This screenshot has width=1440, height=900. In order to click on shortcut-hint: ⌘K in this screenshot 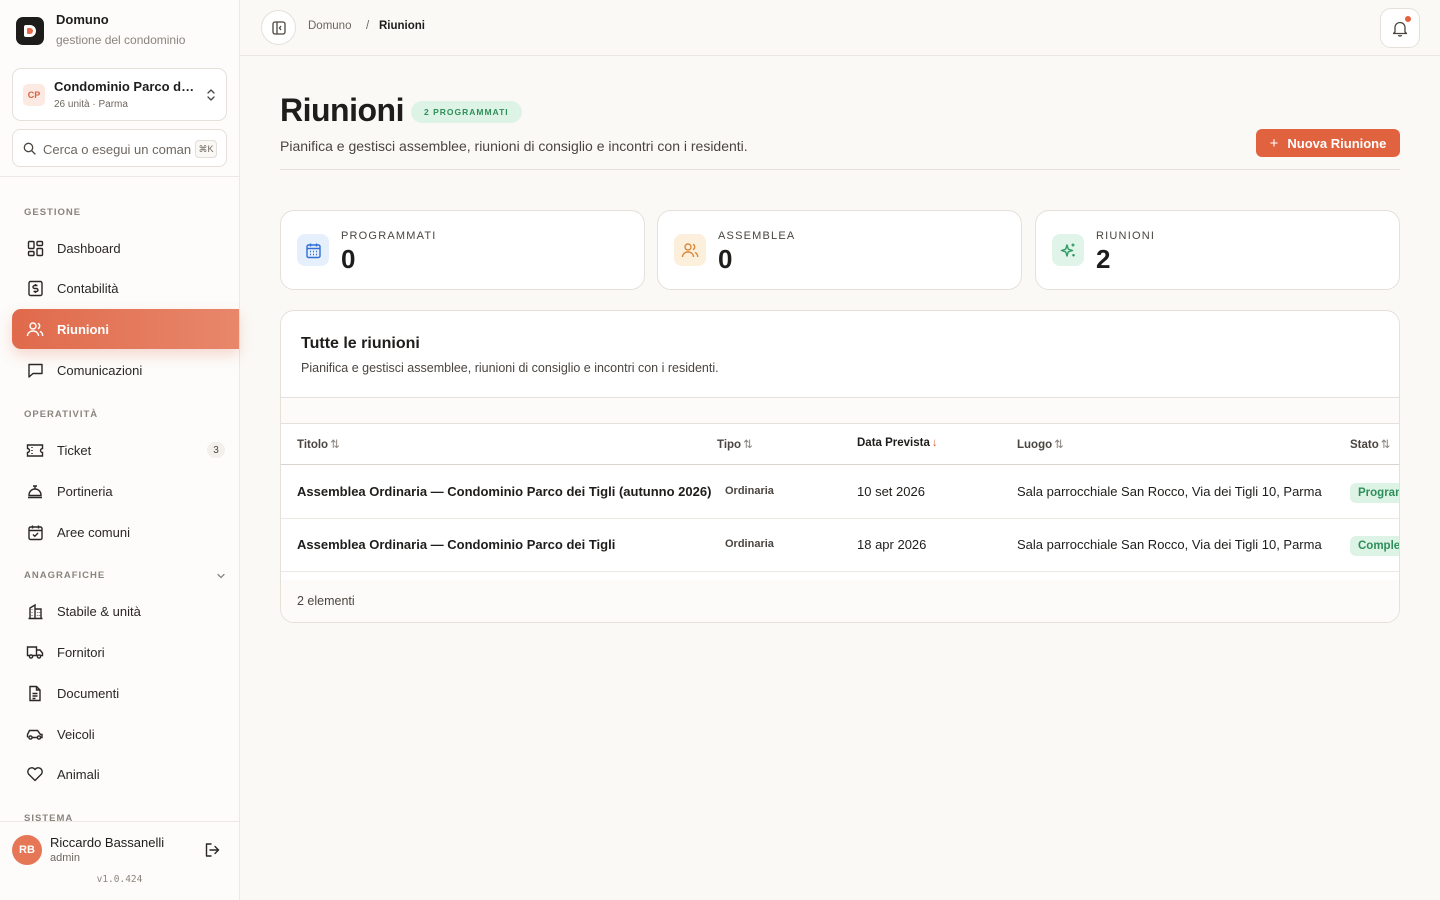, I will do `click(206, 149)`.